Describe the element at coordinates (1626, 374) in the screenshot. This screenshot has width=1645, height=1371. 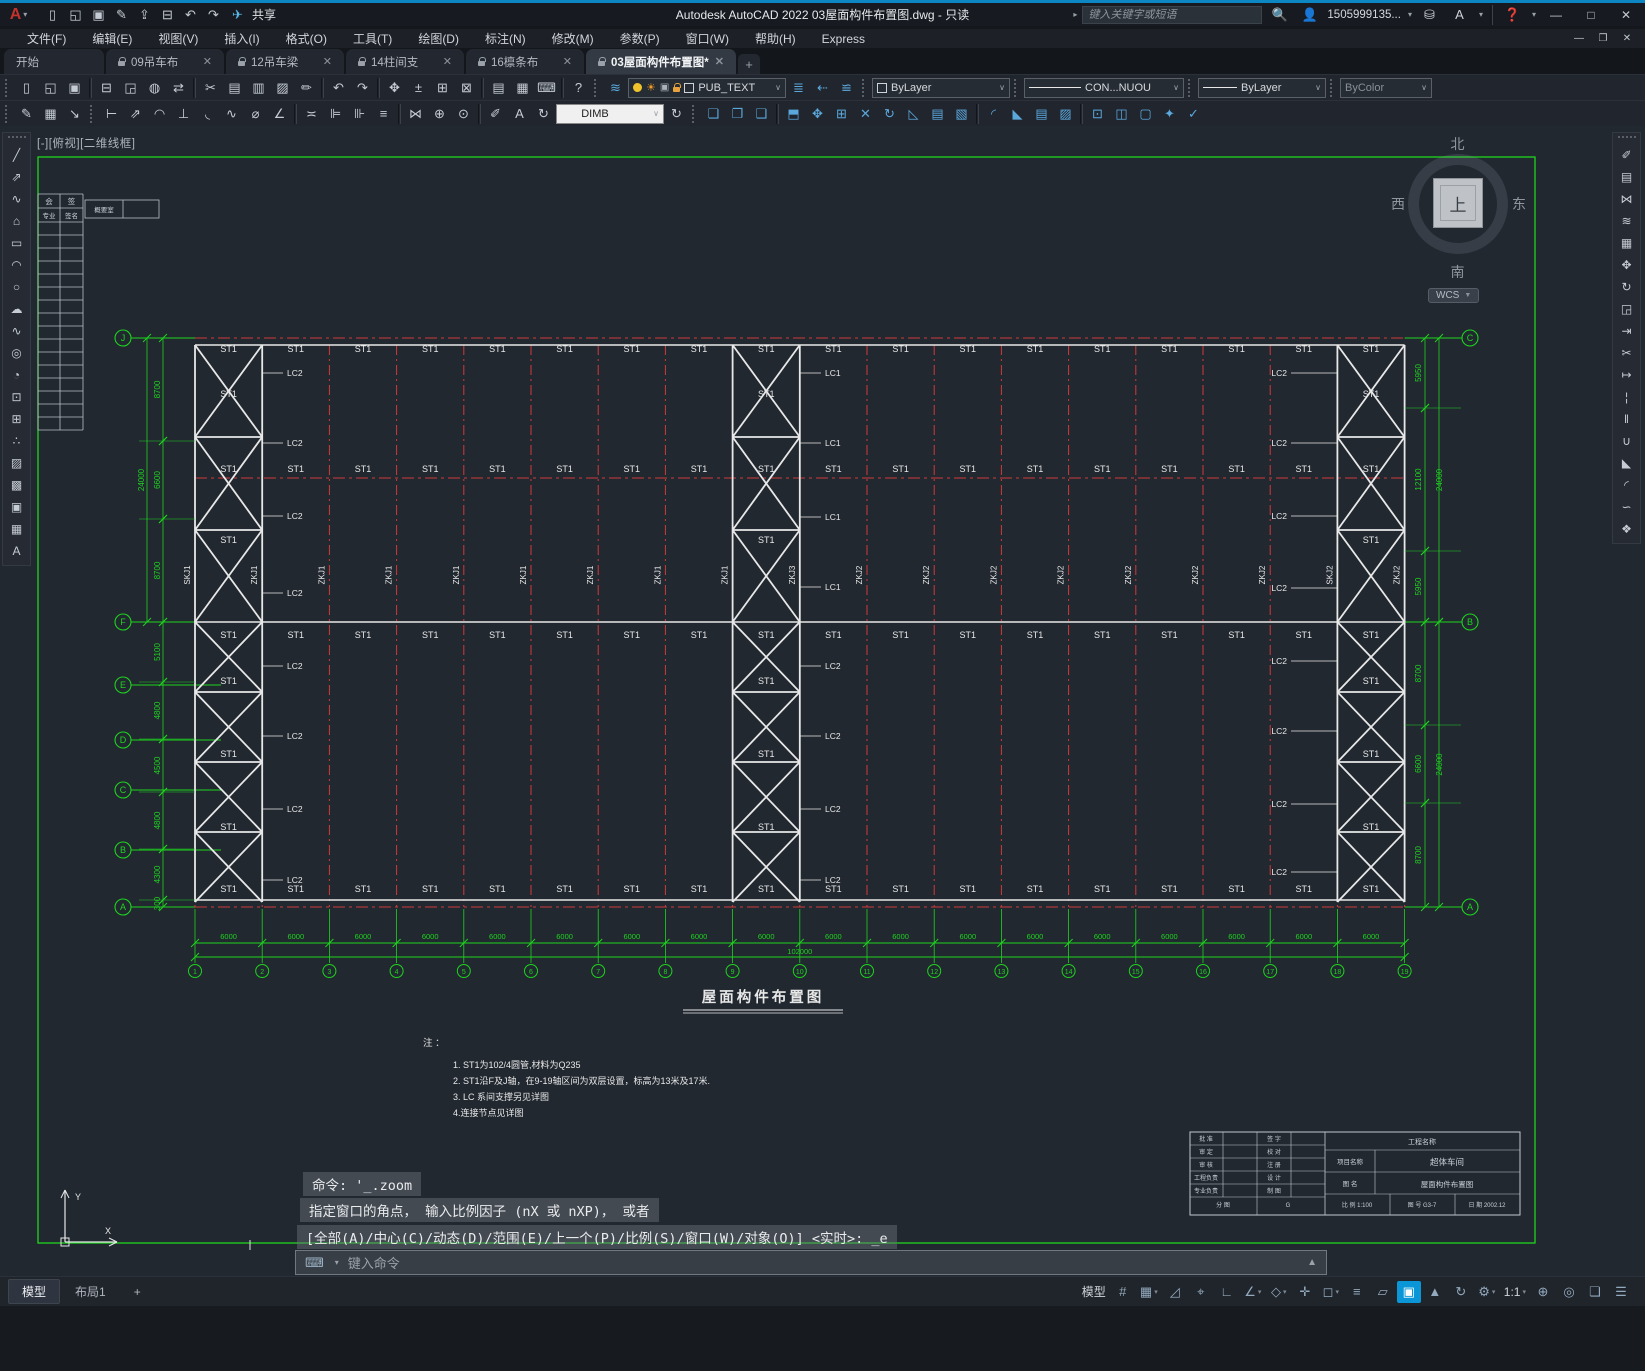
I see `extend-icon: ↦` at that location.